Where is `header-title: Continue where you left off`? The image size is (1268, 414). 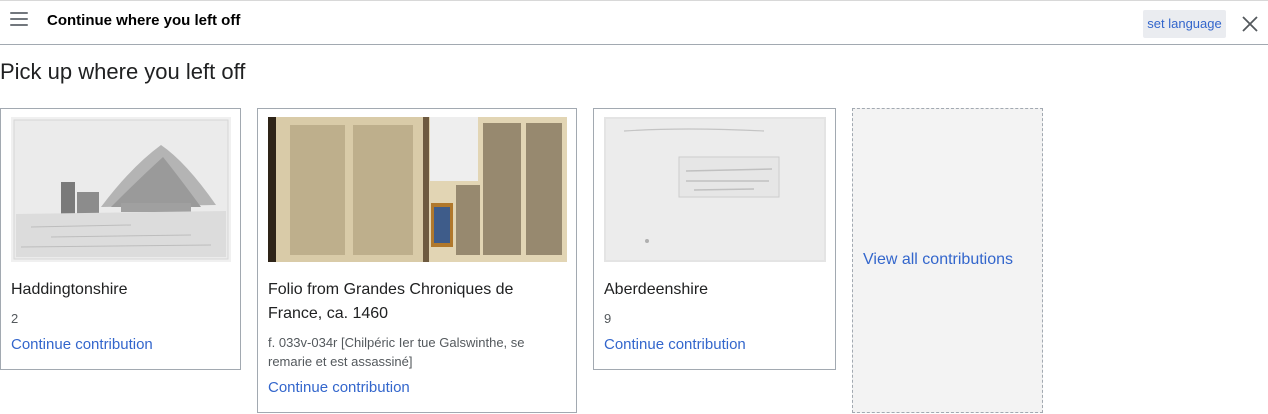 header-title: Continue where you left off is located at coordinates (144, 20).